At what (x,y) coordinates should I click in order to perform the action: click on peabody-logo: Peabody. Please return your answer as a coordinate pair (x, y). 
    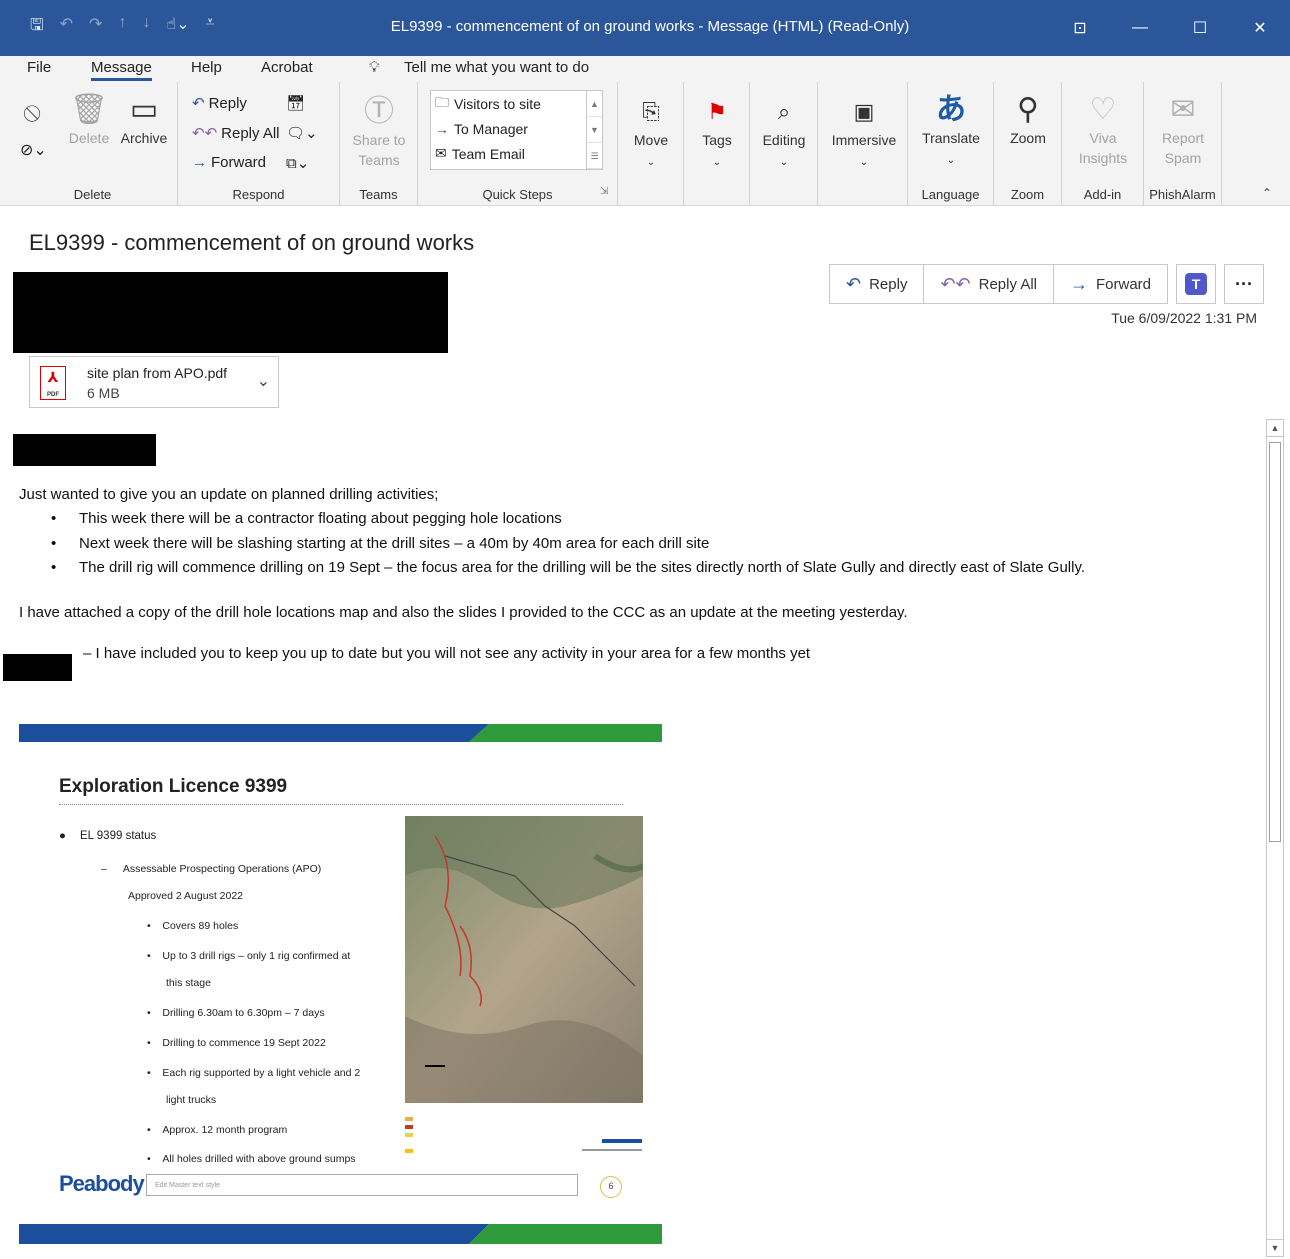
    Looking at the image, I should click on (102, 1183).